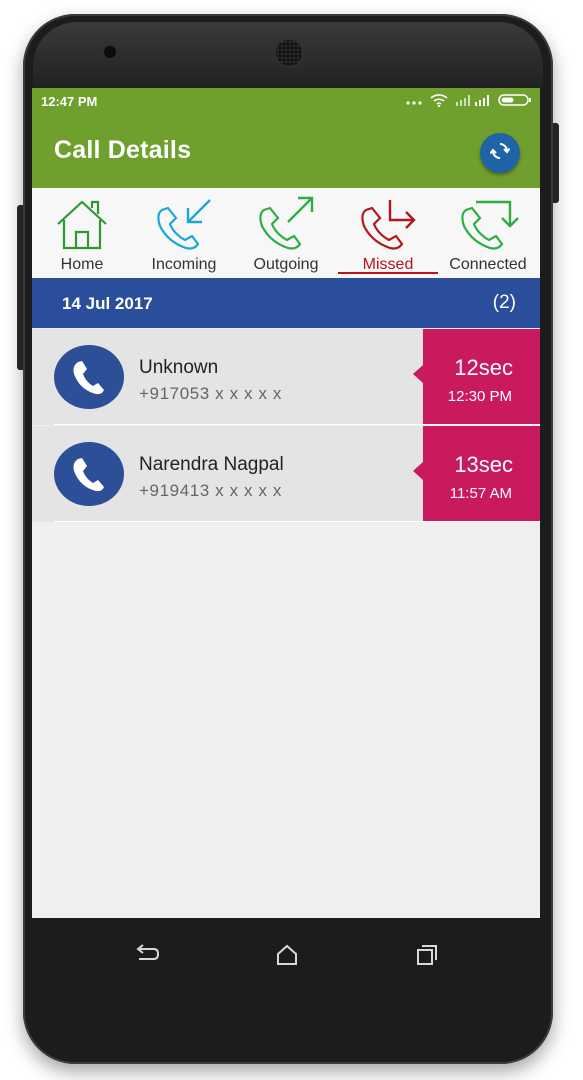 This screenshot has height=1080, width=583. I want to click on back-button, so click(147, 955).